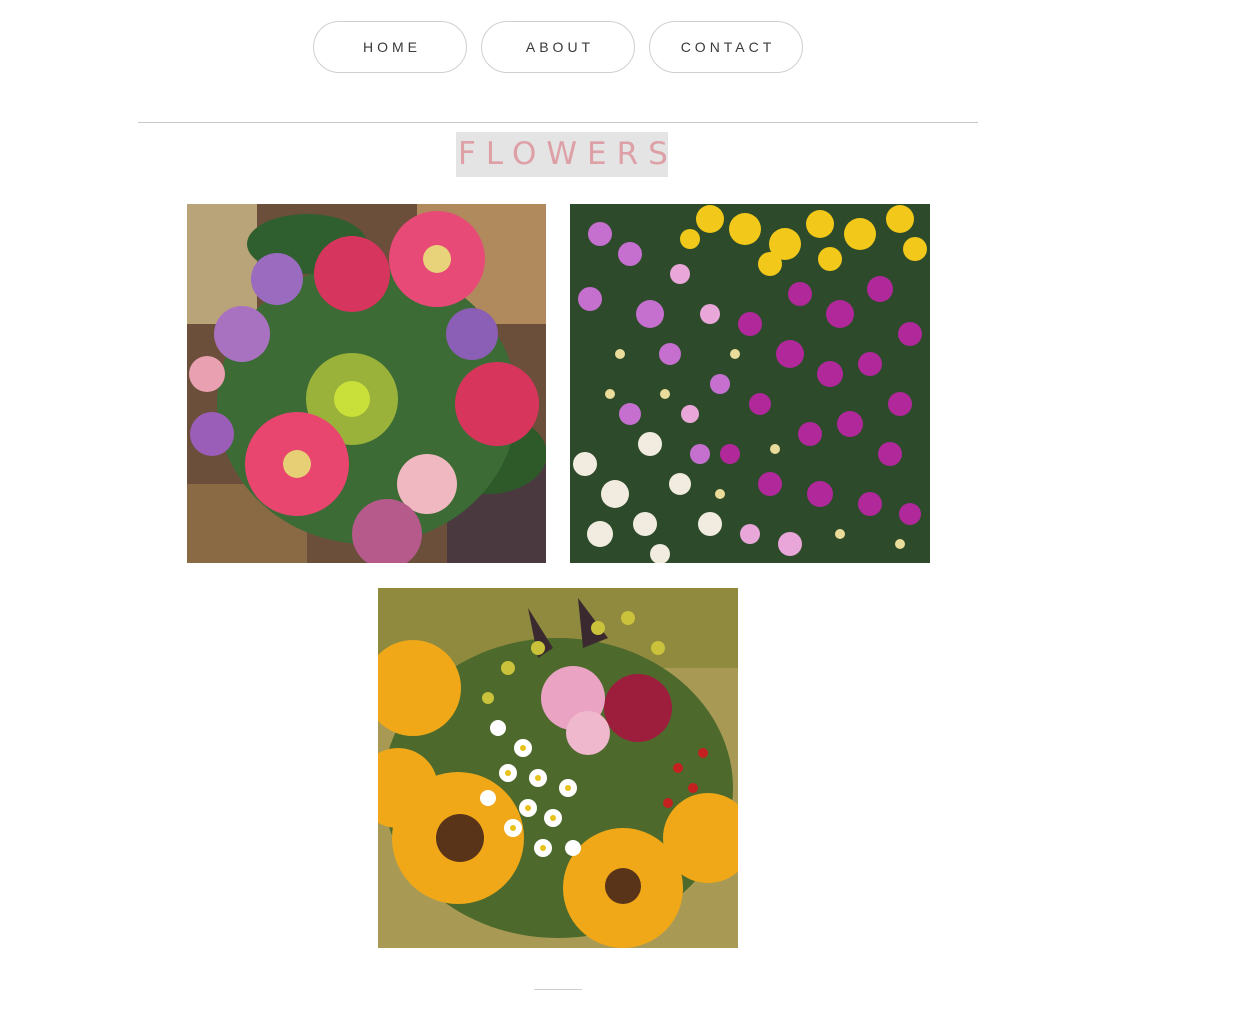 The image size is (1247, 1023). Describe the element at coordinates (558, 122) in the screenshot. I see `section-divider` at that location.